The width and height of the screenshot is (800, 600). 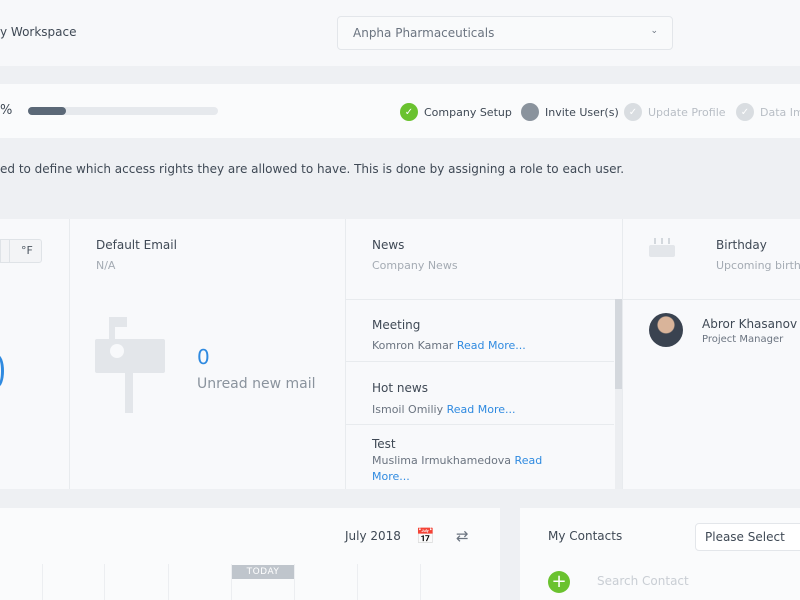 I want to click on mailbox-icon, so click(x=130, y=365).